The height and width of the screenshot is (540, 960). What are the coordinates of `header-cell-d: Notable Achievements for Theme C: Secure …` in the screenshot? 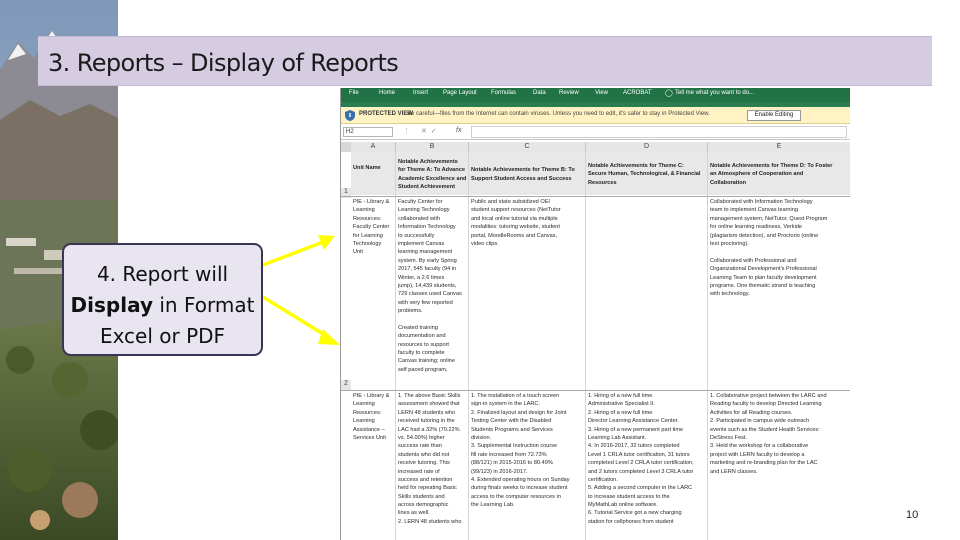 It's located at (644, 174).